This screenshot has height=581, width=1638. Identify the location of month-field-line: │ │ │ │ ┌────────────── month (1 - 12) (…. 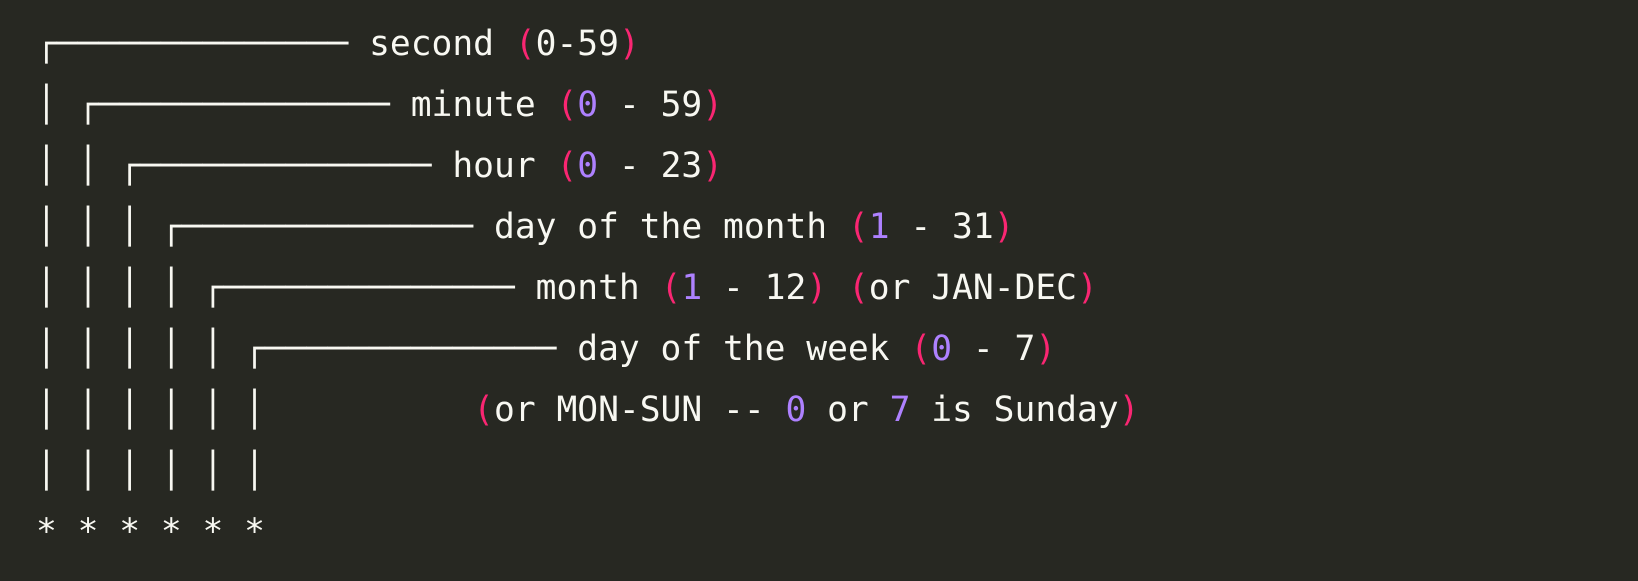
(587, 288).